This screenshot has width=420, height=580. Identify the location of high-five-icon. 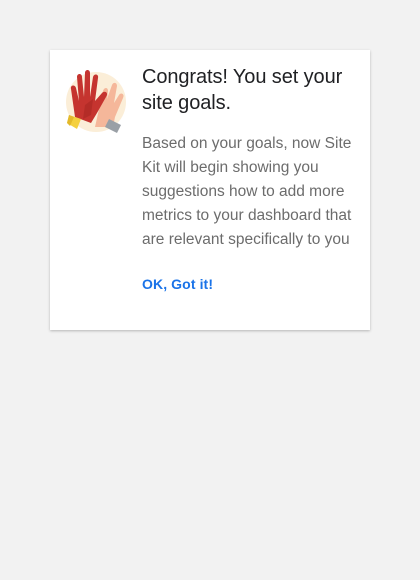
(96, 100).